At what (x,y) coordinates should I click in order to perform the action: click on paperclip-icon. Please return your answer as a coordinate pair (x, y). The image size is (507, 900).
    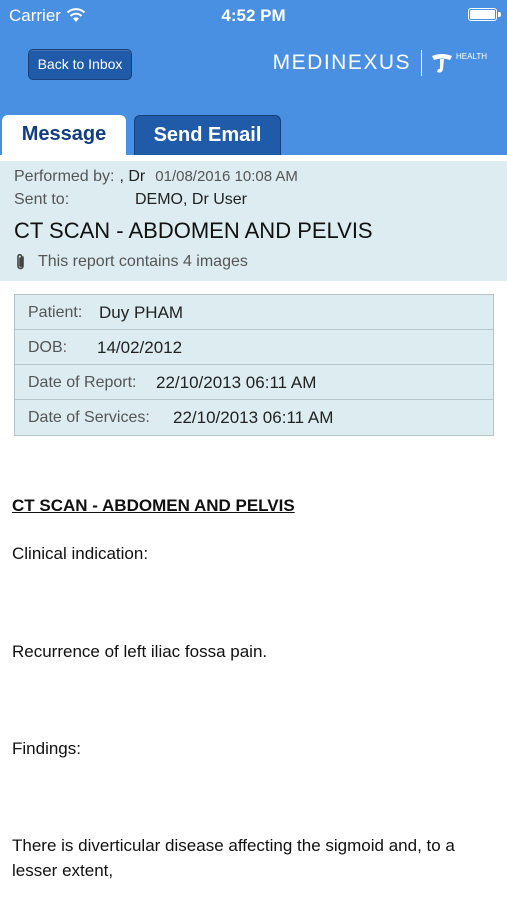
    Looking at the image, I should click on (20, 261).